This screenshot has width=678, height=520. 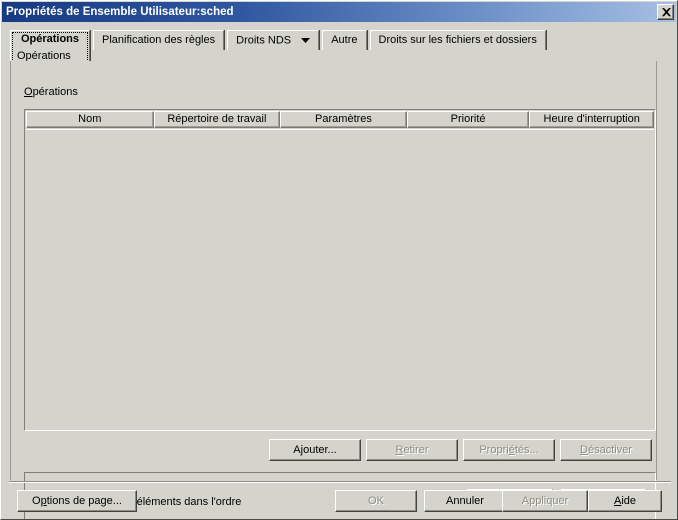 I want to click on remove-button-text-rest: etirer, so click(x=416, y=450).